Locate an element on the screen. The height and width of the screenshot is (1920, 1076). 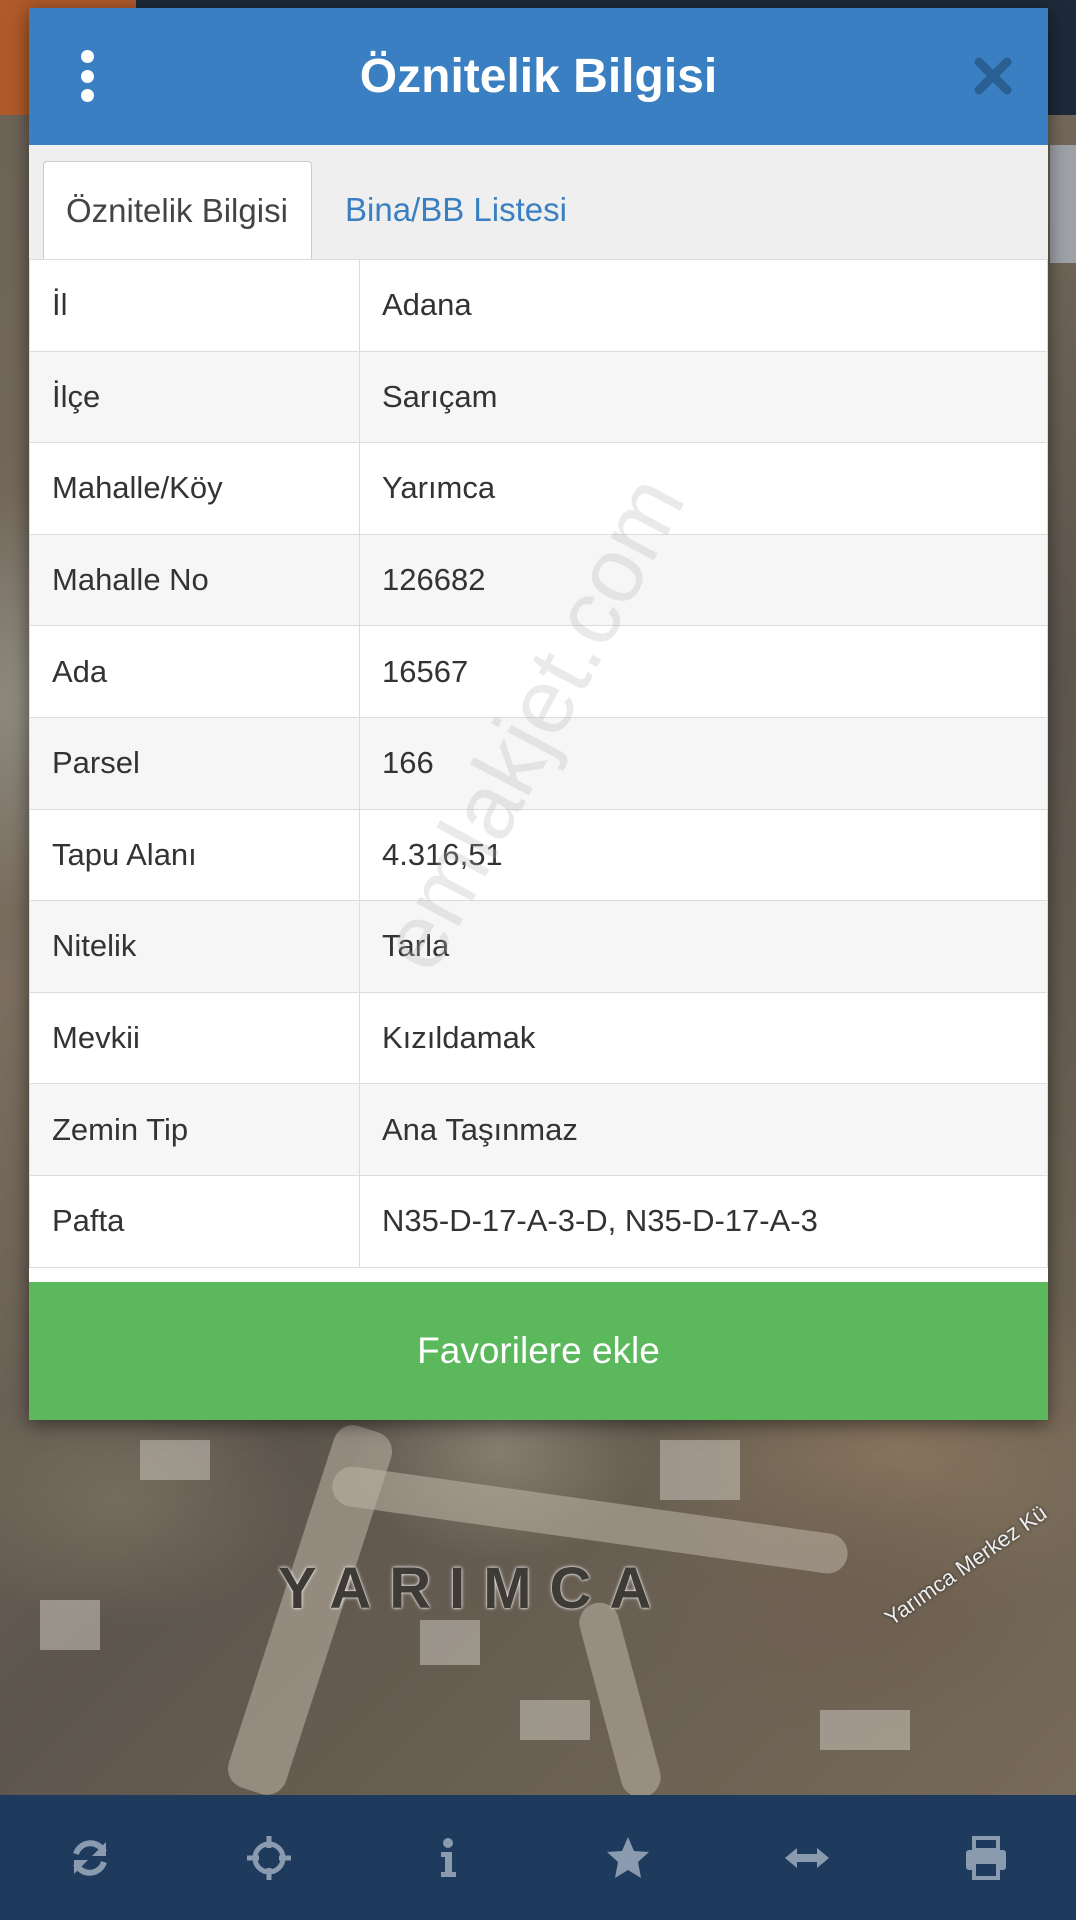
arrows-horizontal-icon is located at coordinates (806, 1857).